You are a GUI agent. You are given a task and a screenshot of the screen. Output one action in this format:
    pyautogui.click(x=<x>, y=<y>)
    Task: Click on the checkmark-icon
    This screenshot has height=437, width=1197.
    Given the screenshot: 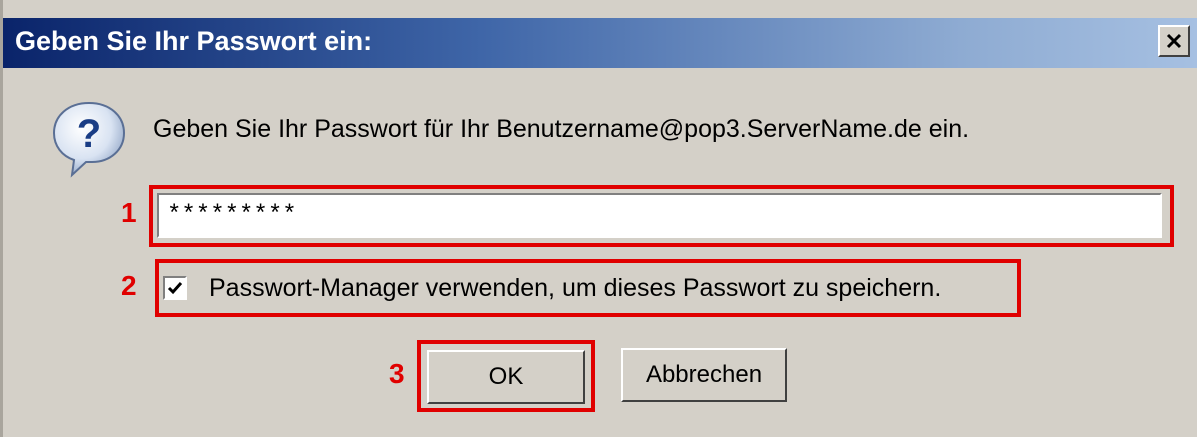 What is the action you would take?
    pyautogui.click(x=175, y=288)
    